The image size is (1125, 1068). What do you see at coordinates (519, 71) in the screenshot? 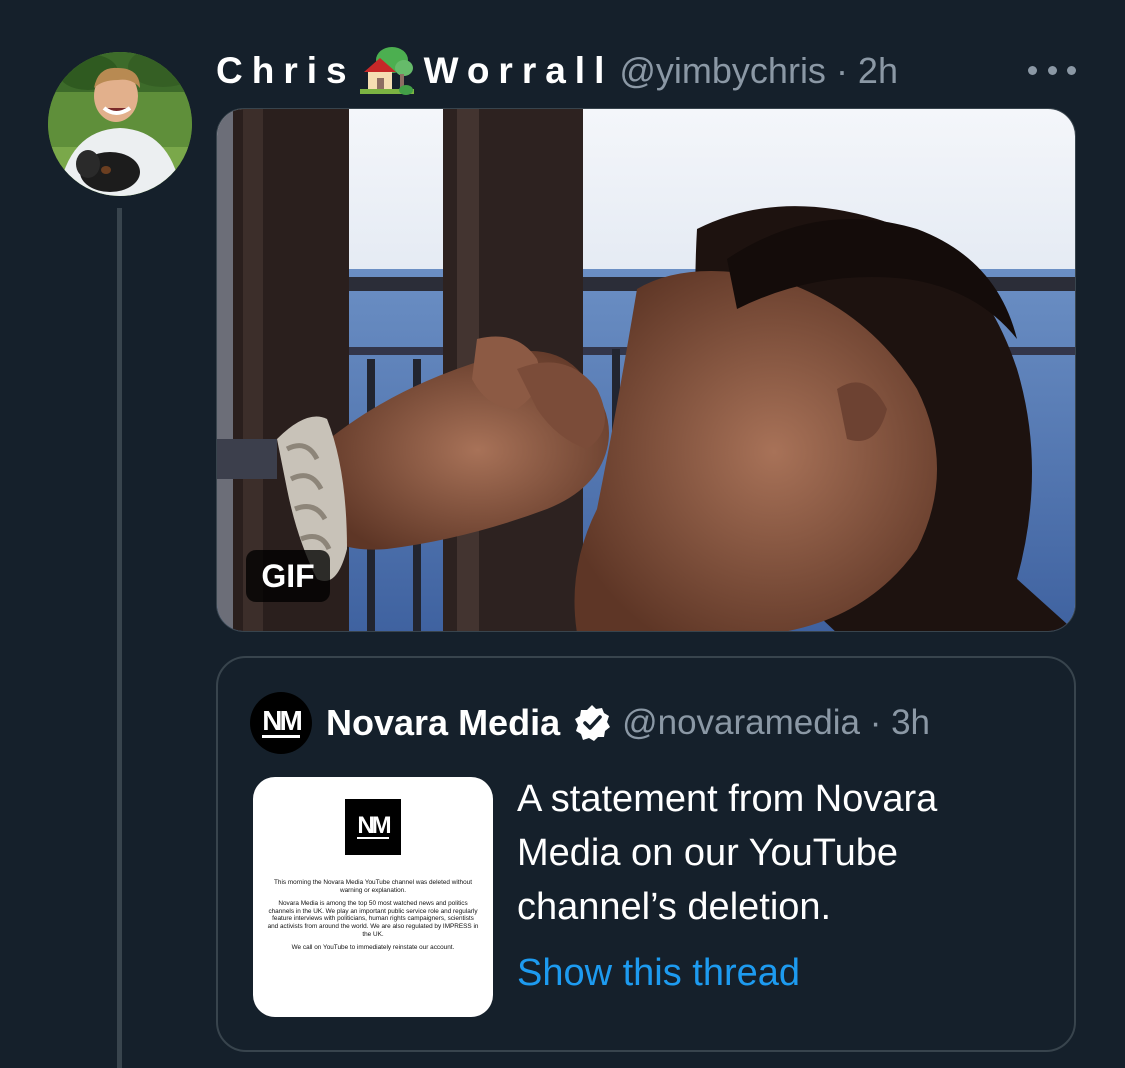
I see `display-name-last: Worrall` at bounding box center [519, 71].